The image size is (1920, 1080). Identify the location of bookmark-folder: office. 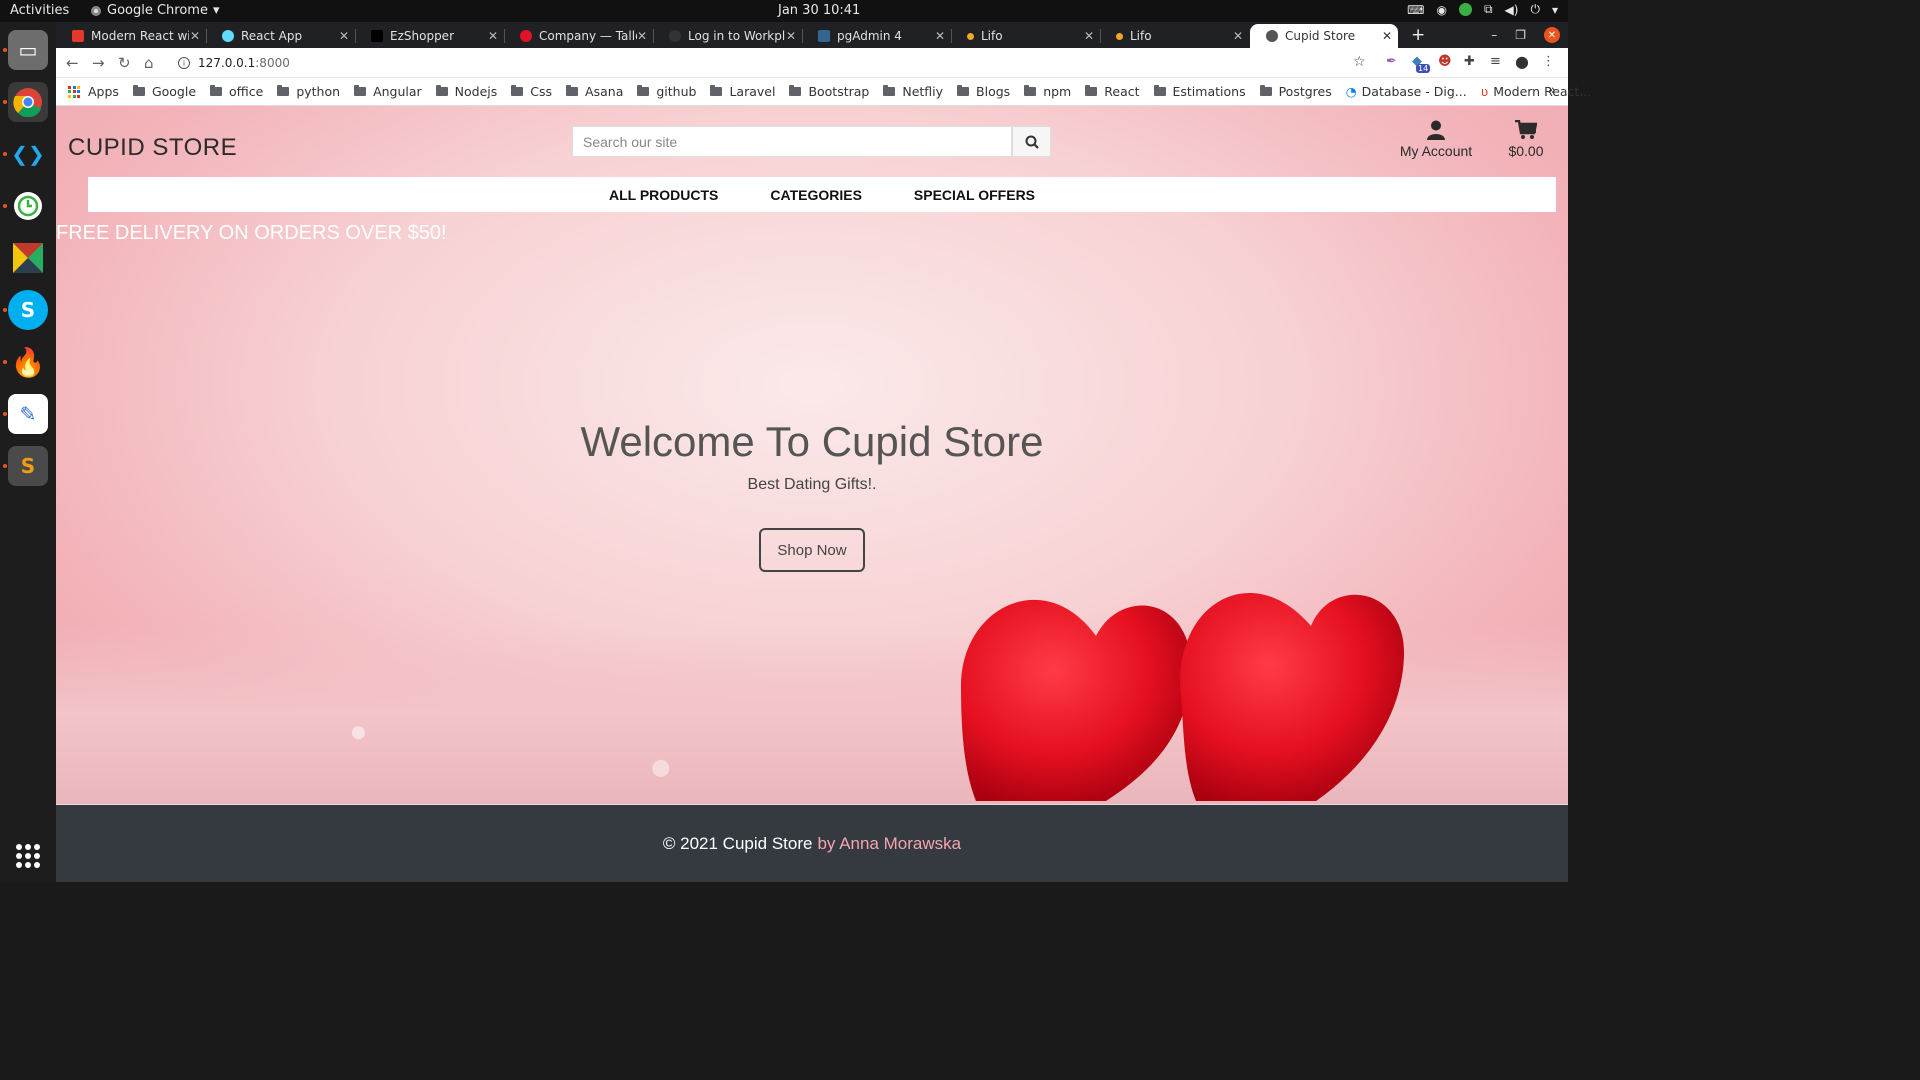
(236, 91).